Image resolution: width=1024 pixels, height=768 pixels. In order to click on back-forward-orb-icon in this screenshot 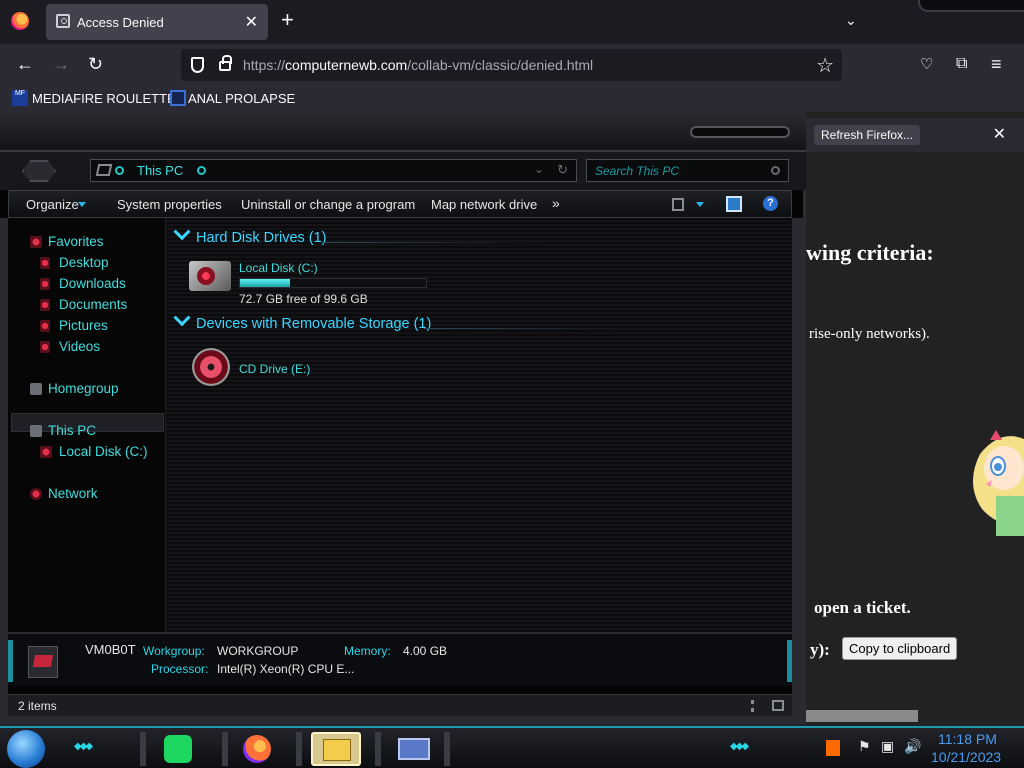, I will do `click(39, 171)`.